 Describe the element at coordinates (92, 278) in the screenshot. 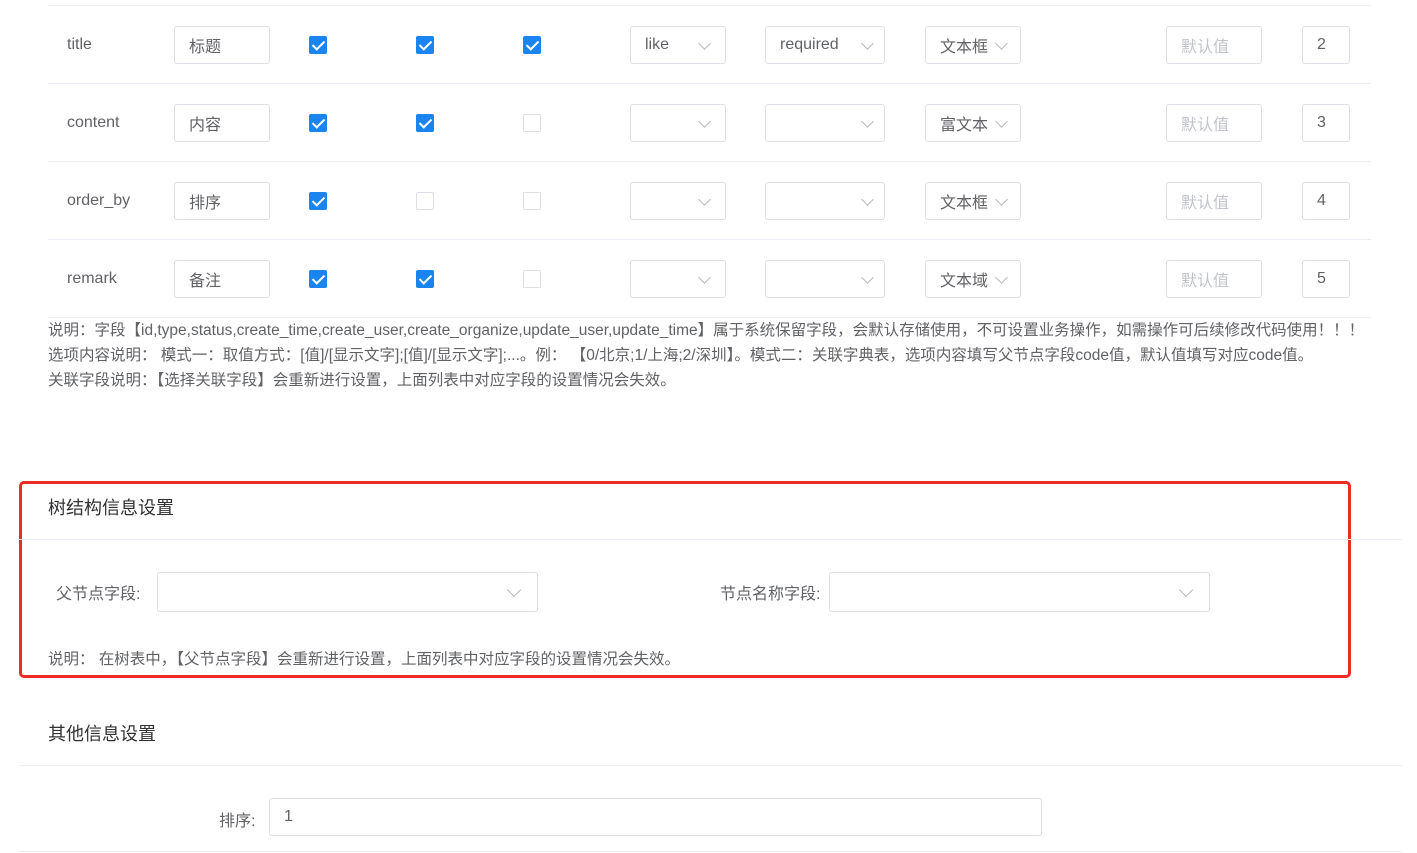

I see `field-name: remark` at that location.